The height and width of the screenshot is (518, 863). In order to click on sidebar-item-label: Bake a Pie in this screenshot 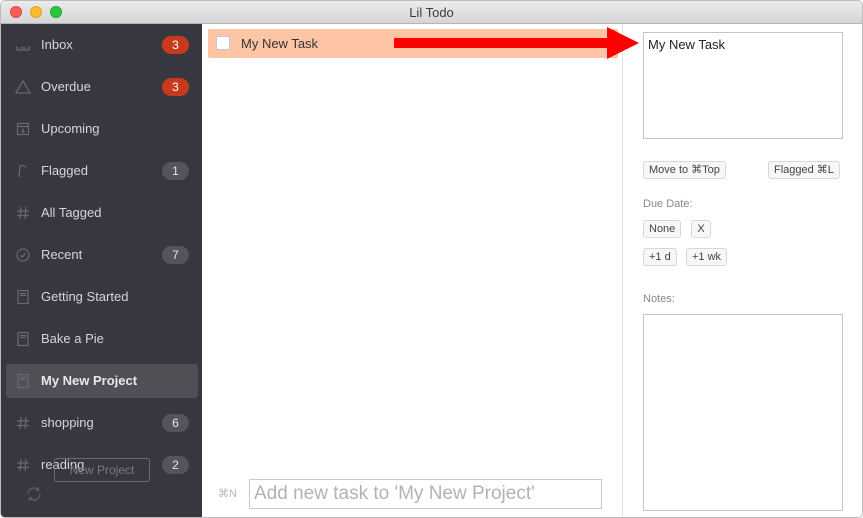, I will do `click(72, 338)`.